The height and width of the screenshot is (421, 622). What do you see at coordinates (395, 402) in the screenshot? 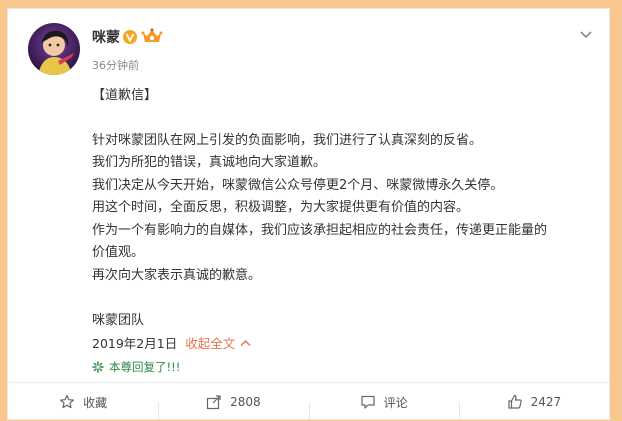
I see `comment-label: 评论` at bounding box center [395, 402].